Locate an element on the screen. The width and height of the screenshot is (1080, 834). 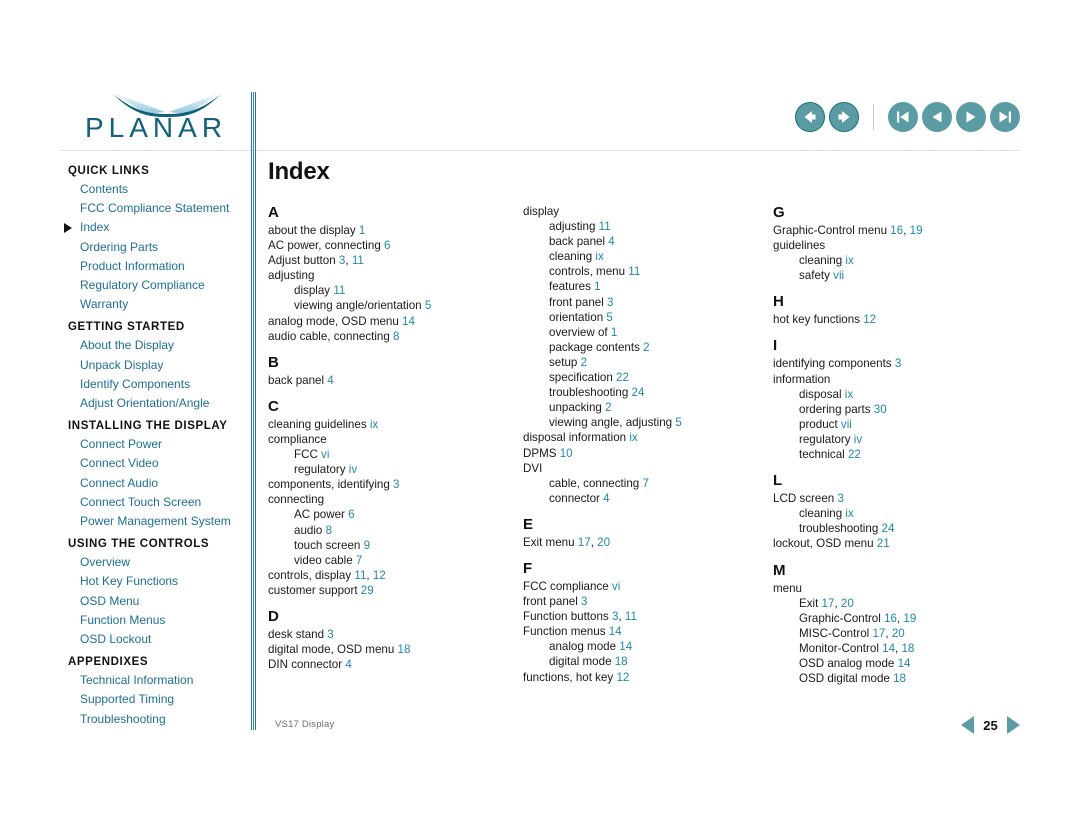
index-entry: cleaning guidelines ix is located at coordinates (395, 424).